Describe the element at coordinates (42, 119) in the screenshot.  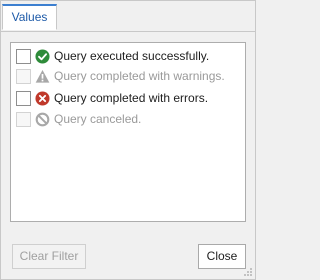
I see `canceled-icon` at that location.